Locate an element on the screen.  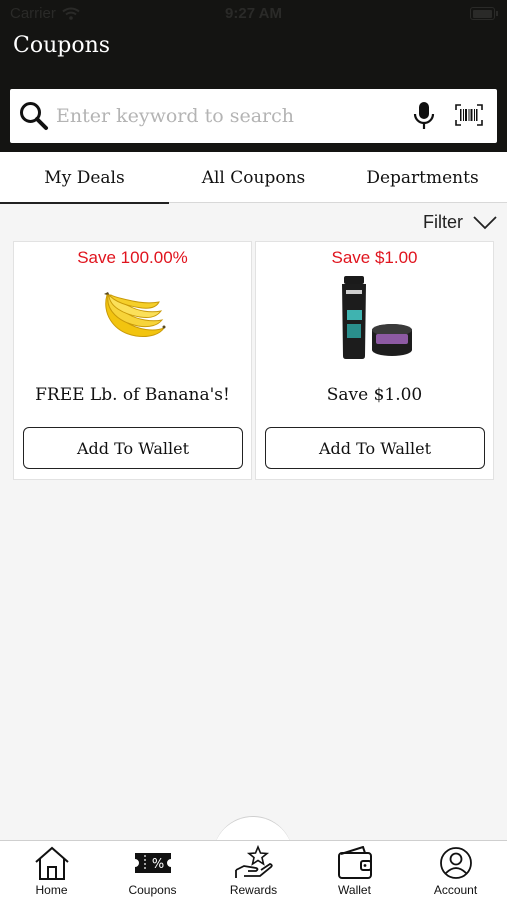
filter-label: Filter is located at coordinates (443, 222).